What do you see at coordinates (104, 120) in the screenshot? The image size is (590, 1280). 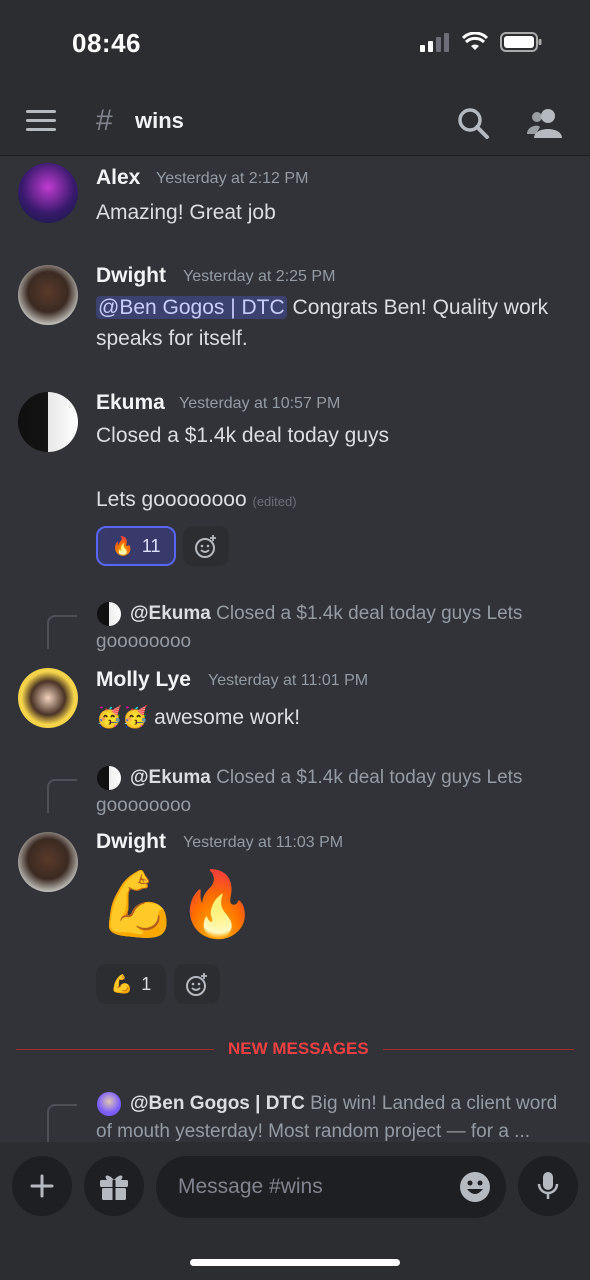 I see `channel-hash-icon: #` at bounding box center [104, 120].